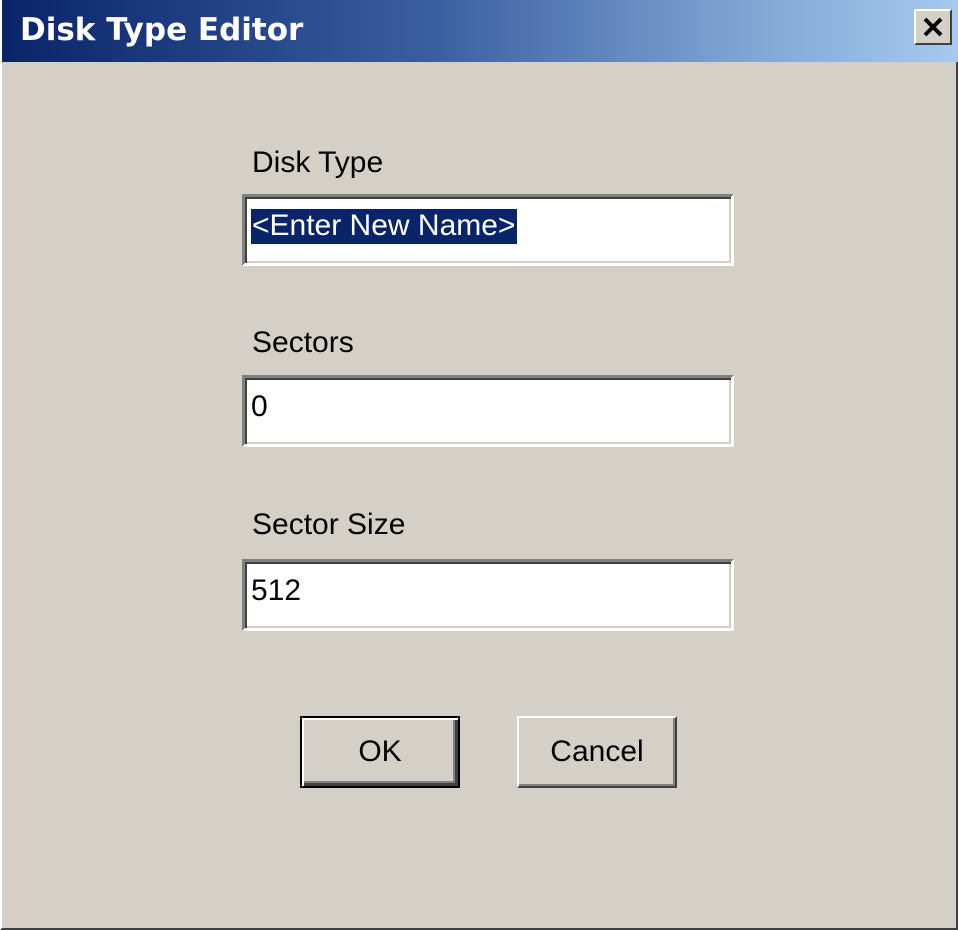 This screenshot has height=930, width=958. I want to click on disk-type-label: Disk Type, so click(318, 162).